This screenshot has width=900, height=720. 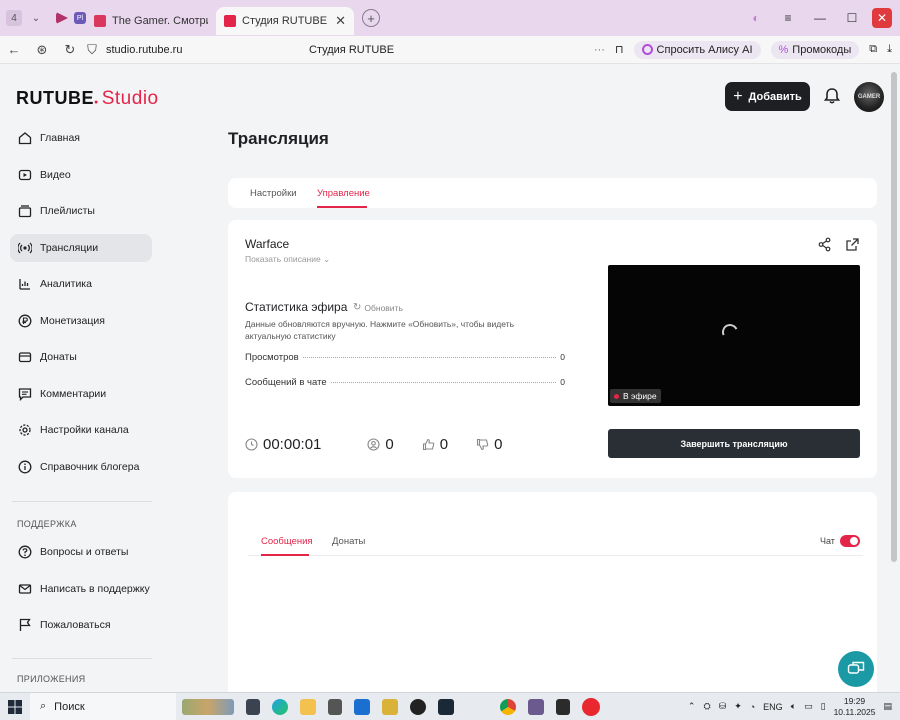 I want to click on support-chat-button, so click(x=856, y=669).